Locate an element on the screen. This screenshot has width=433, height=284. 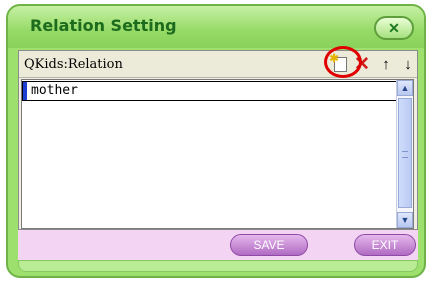
scroll-up-button: ▲ is located at coordinates (405, 88).